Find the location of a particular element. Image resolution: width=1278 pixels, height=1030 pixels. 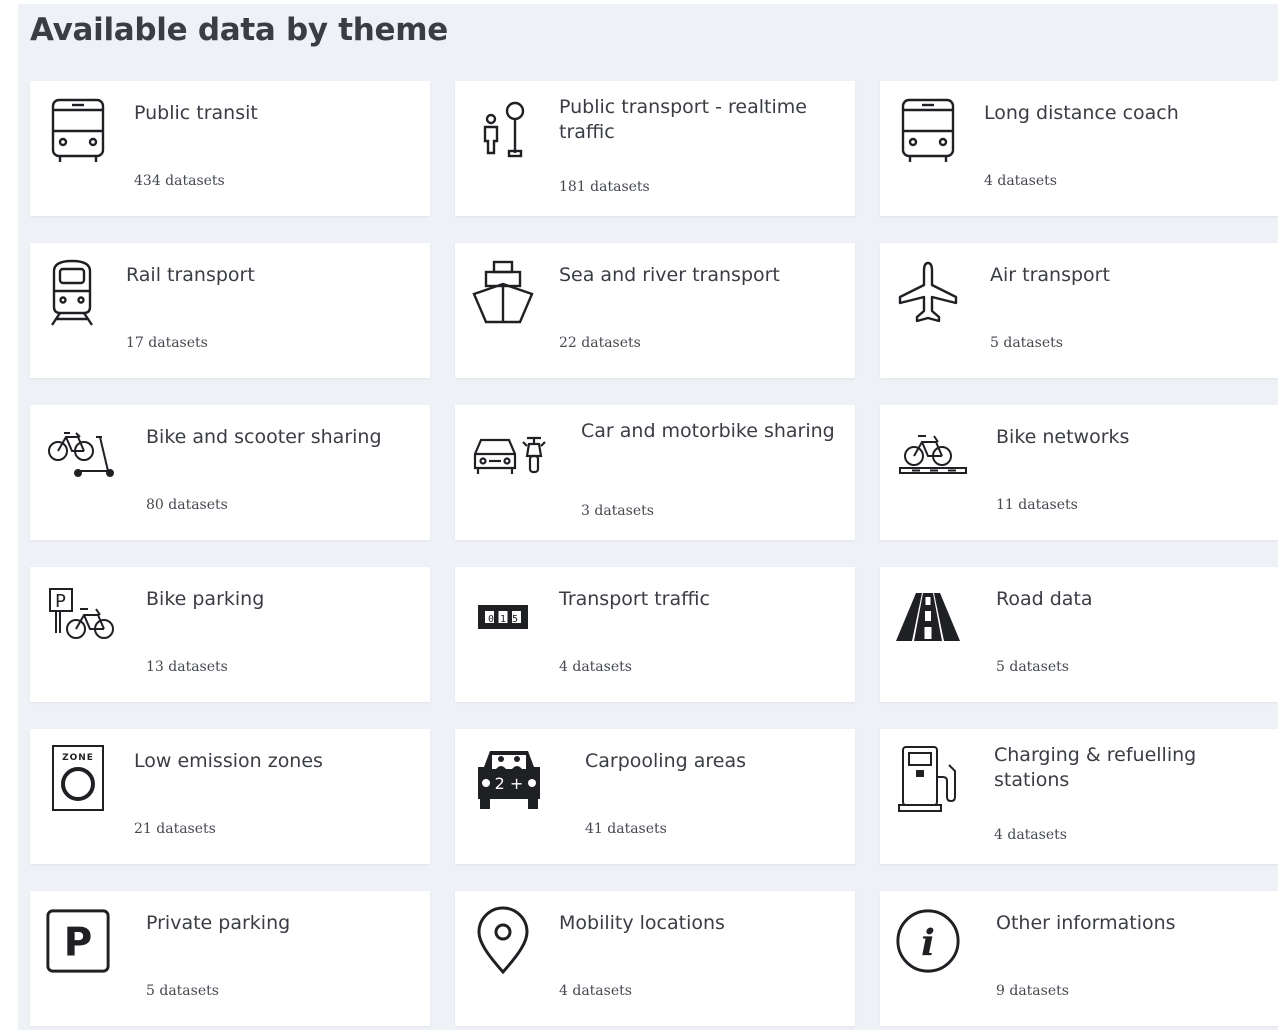

theme-card-bike-parking: P Bike parking 13 datasets is located at coordinates (230, 634).